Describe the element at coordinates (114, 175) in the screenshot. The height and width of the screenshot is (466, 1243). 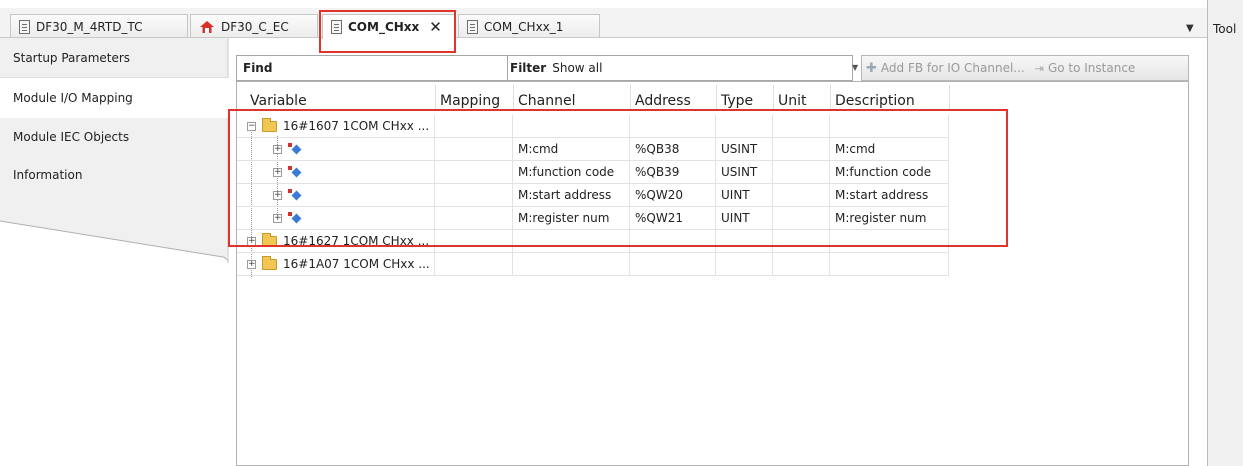
I see `nav-item-information: Information` at that location.